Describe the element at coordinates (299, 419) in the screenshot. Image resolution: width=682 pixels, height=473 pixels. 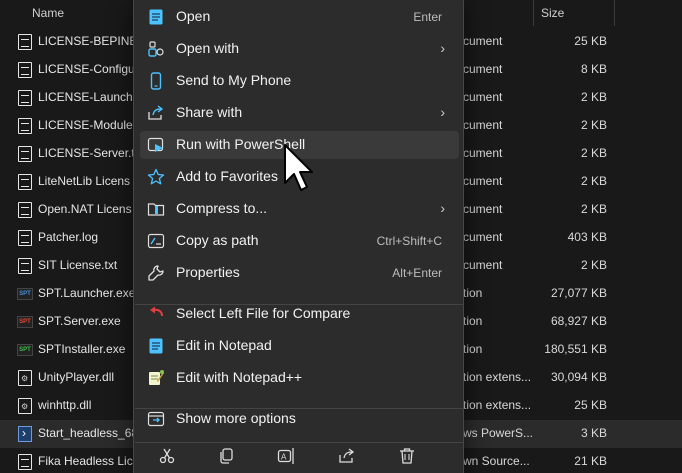
I see `menu-item-show-more-options: Show more options` at that location.